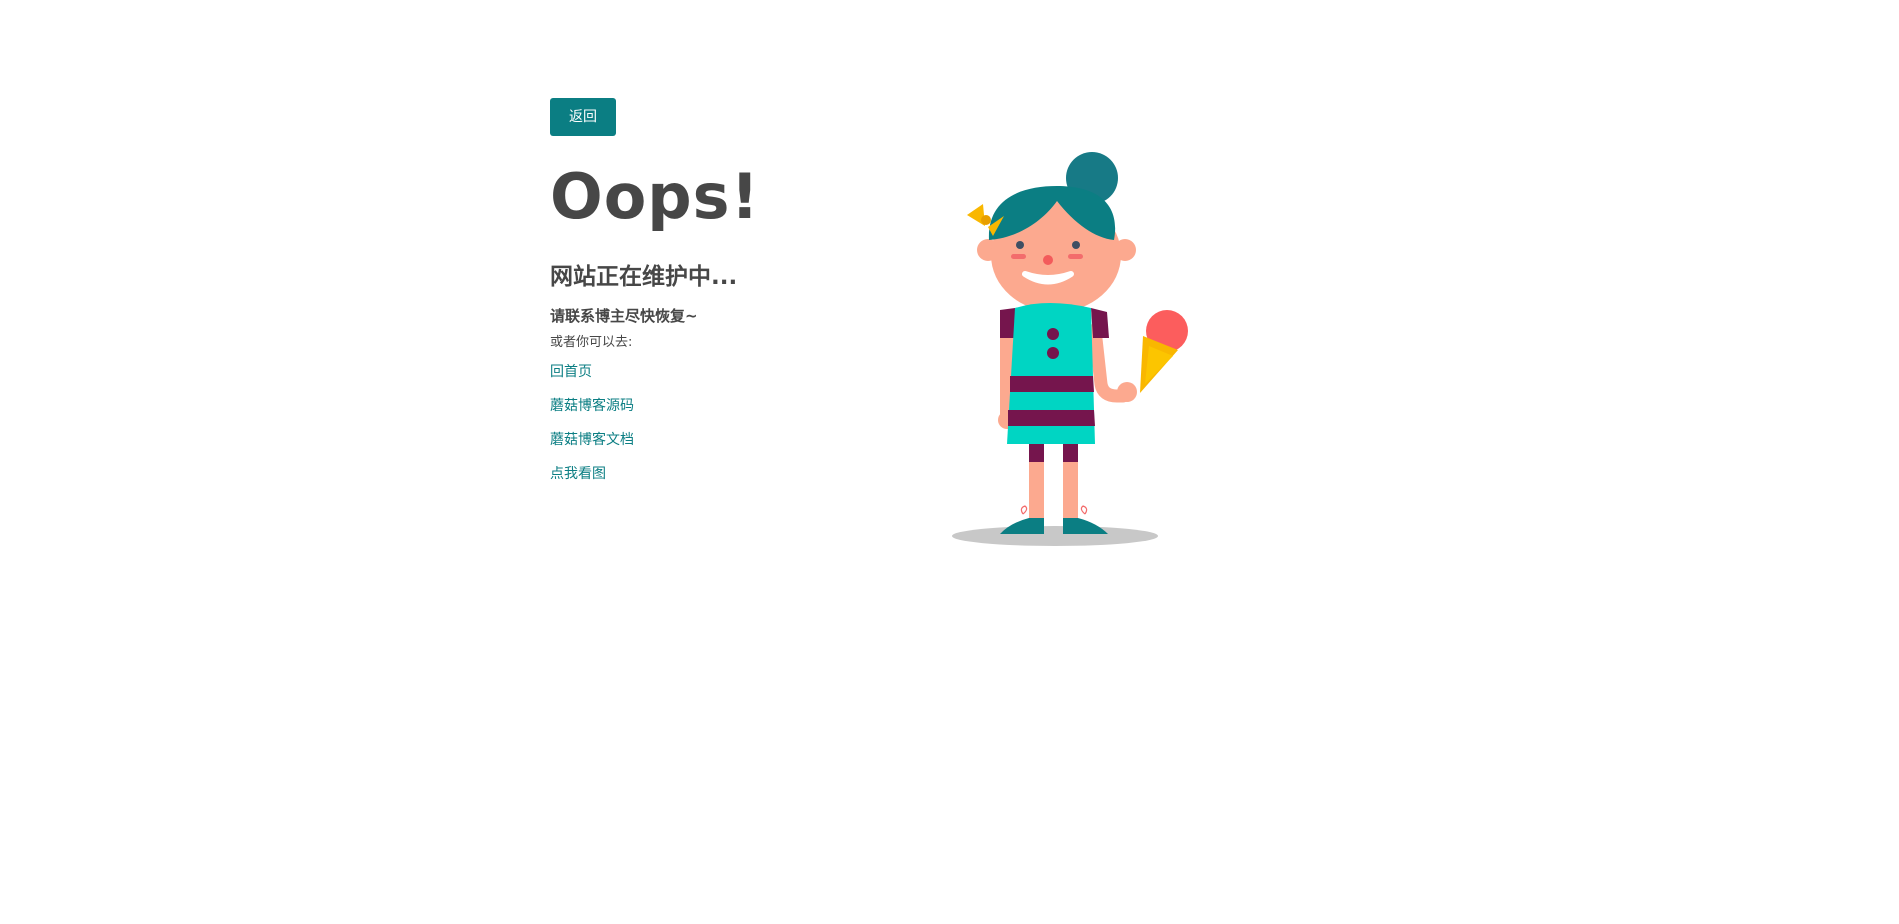 The image size is (1899, 924). I want to click on docs-link: 蘑菇博客文档, so click(592, 440).